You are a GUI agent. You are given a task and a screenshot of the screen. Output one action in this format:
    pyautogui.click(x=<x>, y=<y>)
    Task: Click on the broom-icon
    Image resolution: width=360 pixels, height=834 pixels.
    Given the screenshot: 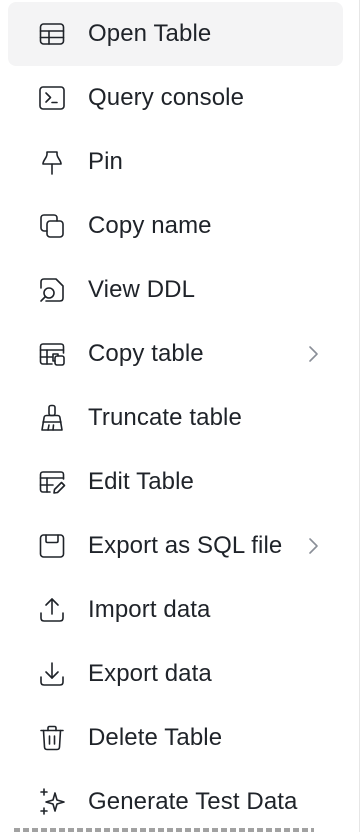 What is the action you would take?
    pyautogui.click(x=52, y=418)
    